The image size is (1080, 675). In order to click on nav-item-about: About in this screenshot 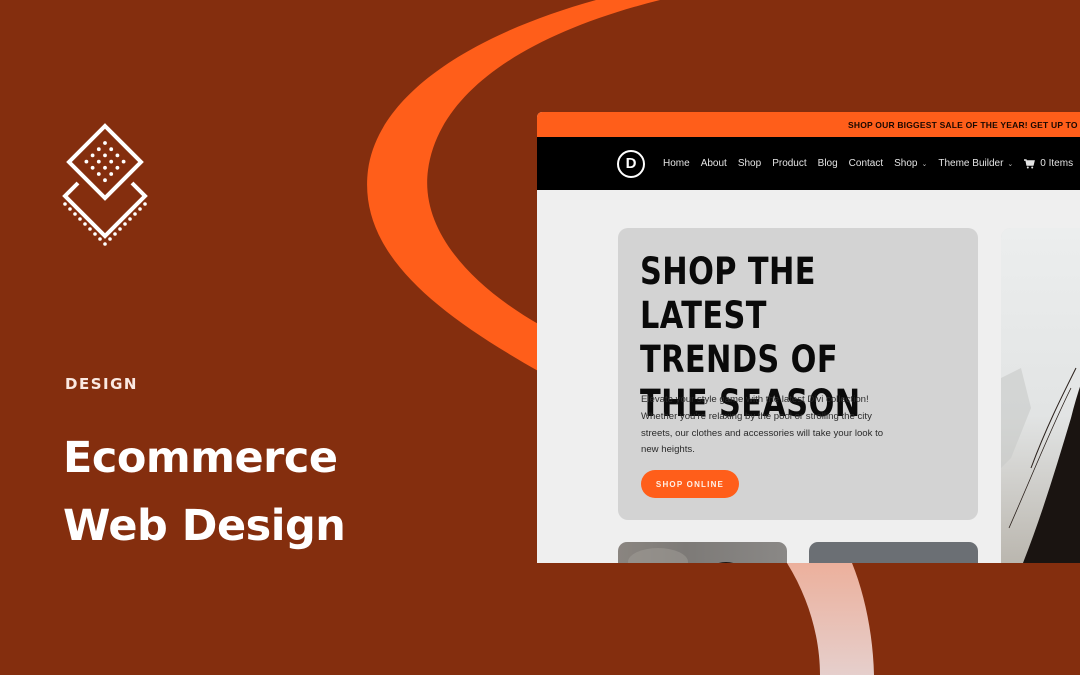, I will do `click(714, 163)`.